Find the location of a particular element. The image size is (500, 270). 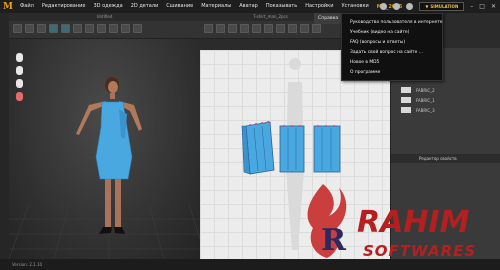

garment-dress-3d is located at coordinates (114, 140).